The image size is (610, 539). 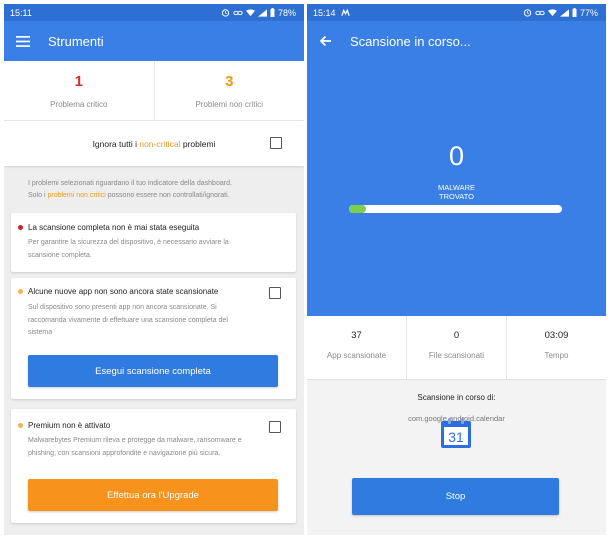 I want to click on battery-percent: 78%, so click(x=286, y=12).